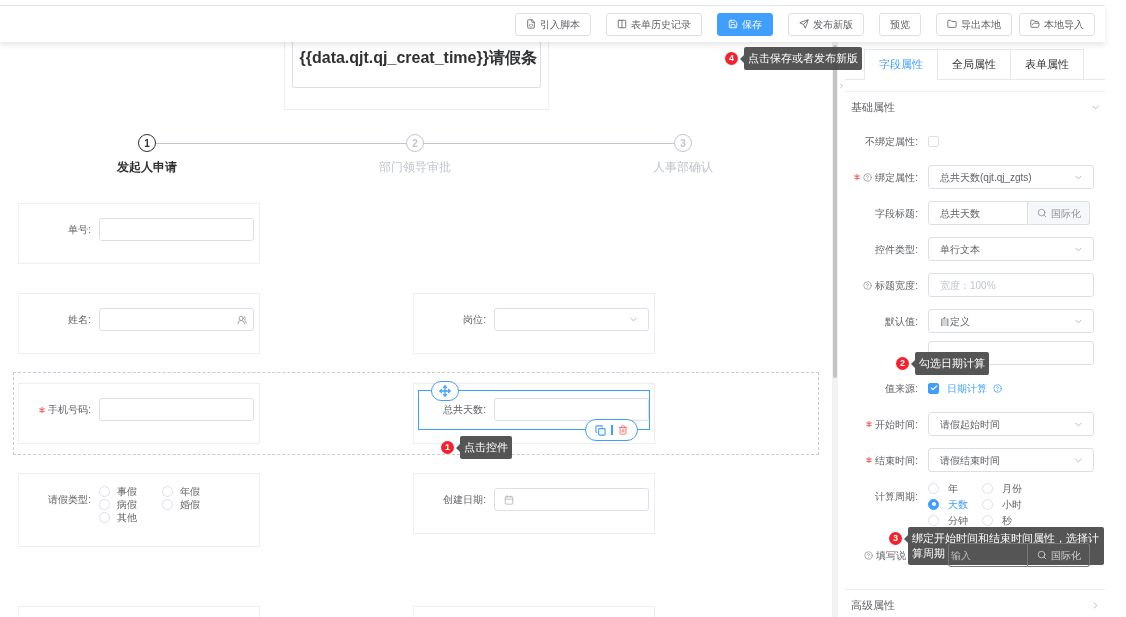  I want to click on field-label: 不绑定属性:, so click(891, 141).